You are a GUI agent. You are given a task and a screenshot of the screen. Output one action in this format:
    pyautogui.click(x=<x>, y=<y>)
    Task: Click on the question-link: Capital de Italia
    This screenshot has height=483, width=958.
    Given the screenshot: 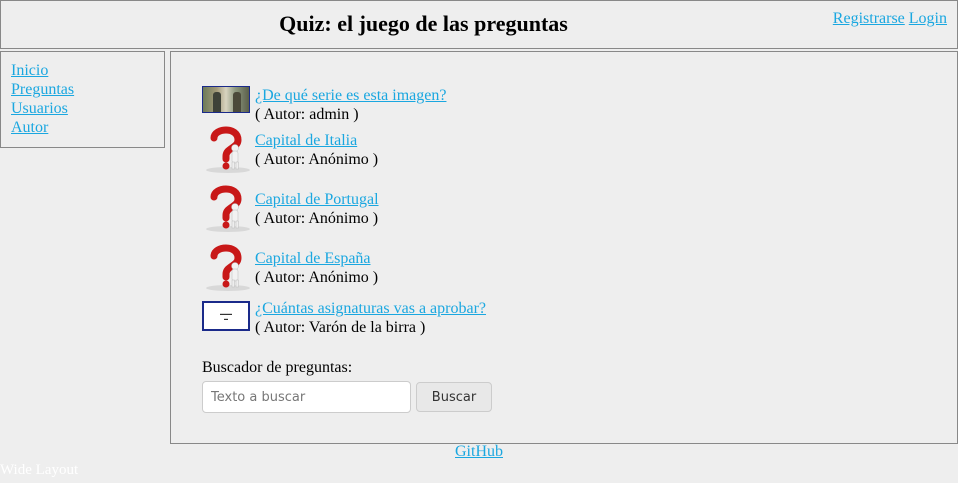 What is the action you would take?
    pyautogui.click(x=306, y=140)
    